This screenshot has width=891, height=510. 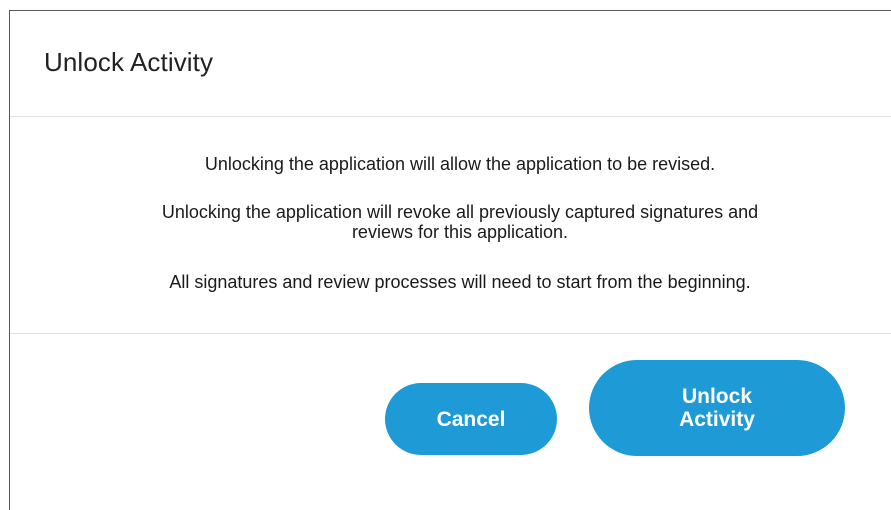 I want to click on message-revoke-line-2: reviews for this application., so click(x=460, y=232).